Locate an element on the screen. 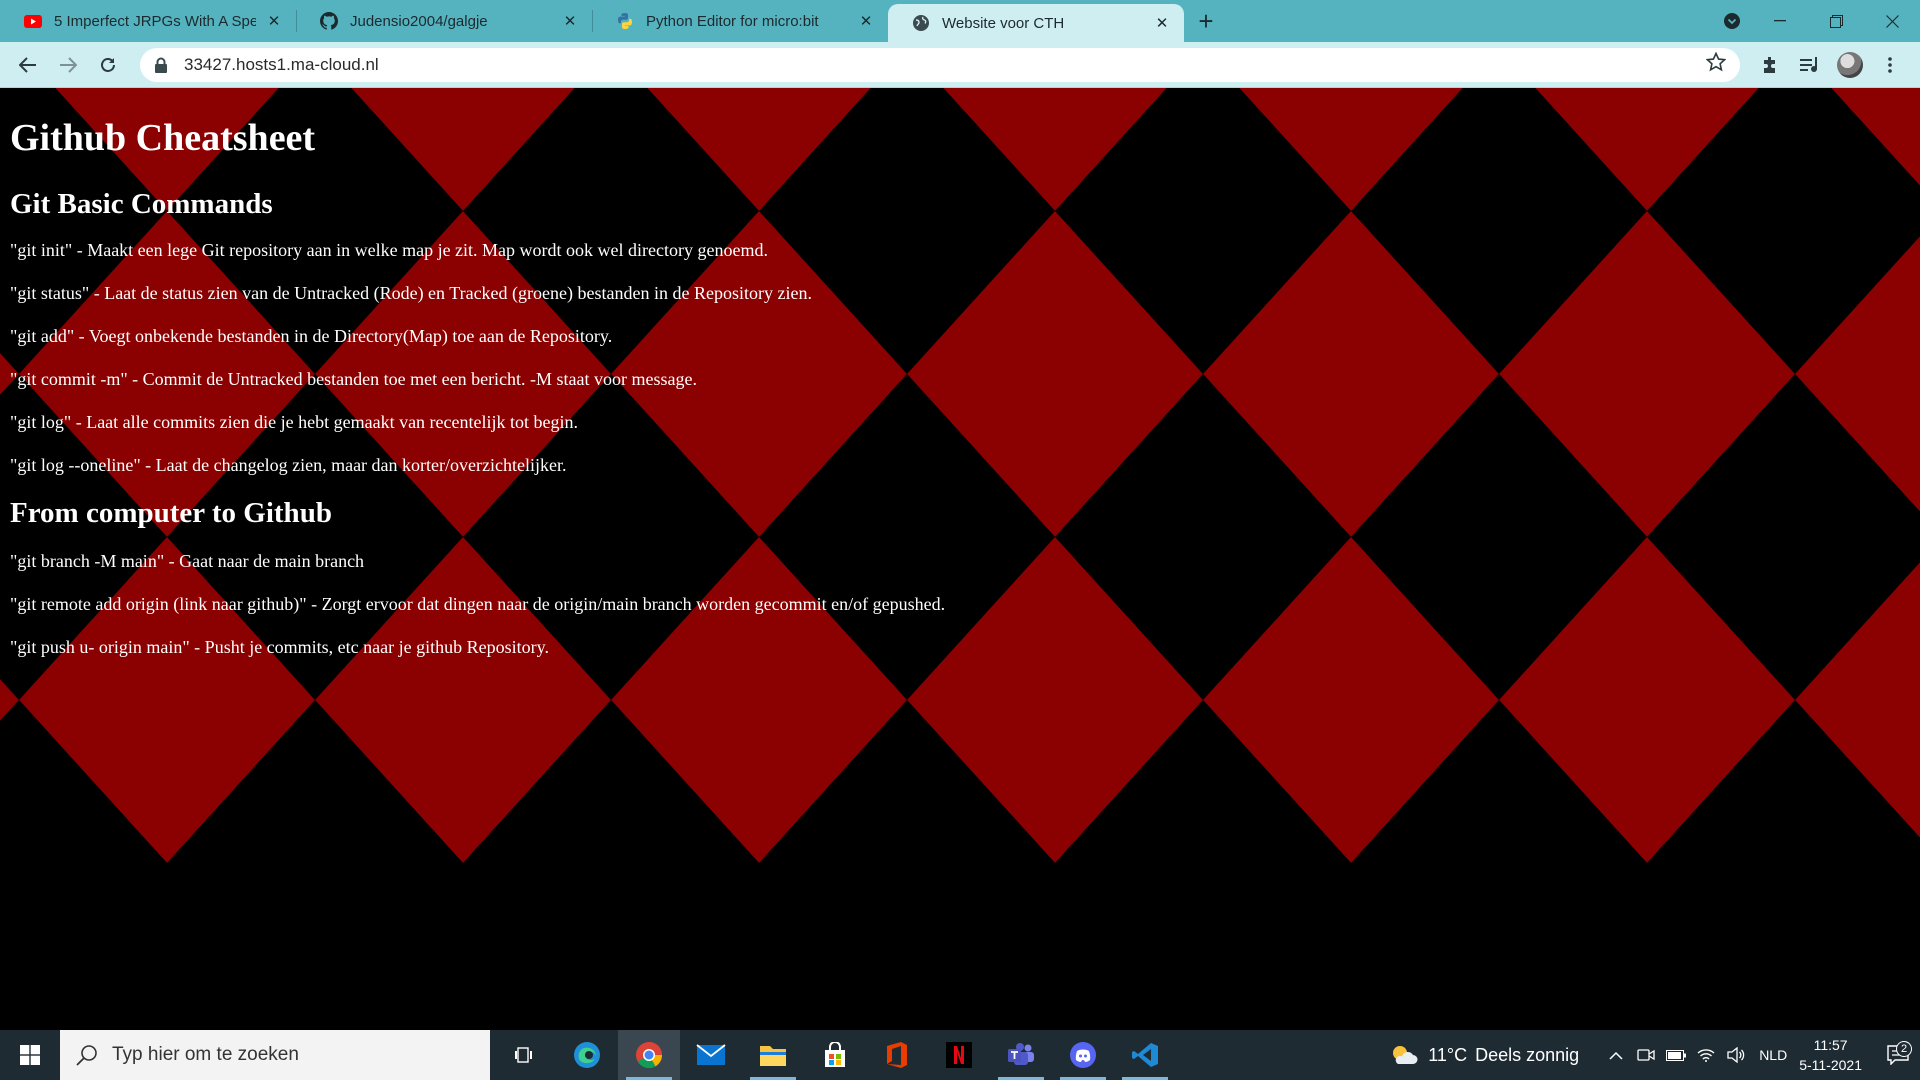 This screenshot has width=1920, height=1080. language-indicator: NLD is located at coordinates (1773, 1055).